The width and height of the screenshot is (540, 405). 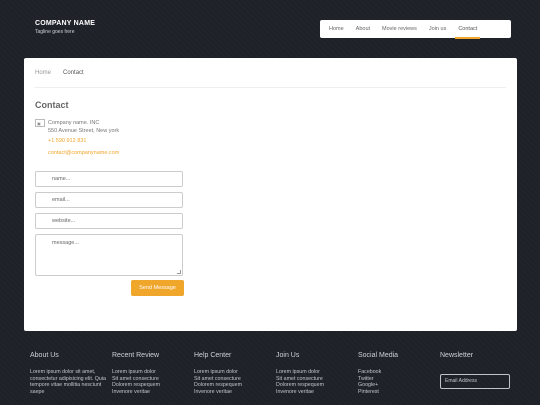 I want to click on nav-item-contact: Contact, so click(x=467, y=29).